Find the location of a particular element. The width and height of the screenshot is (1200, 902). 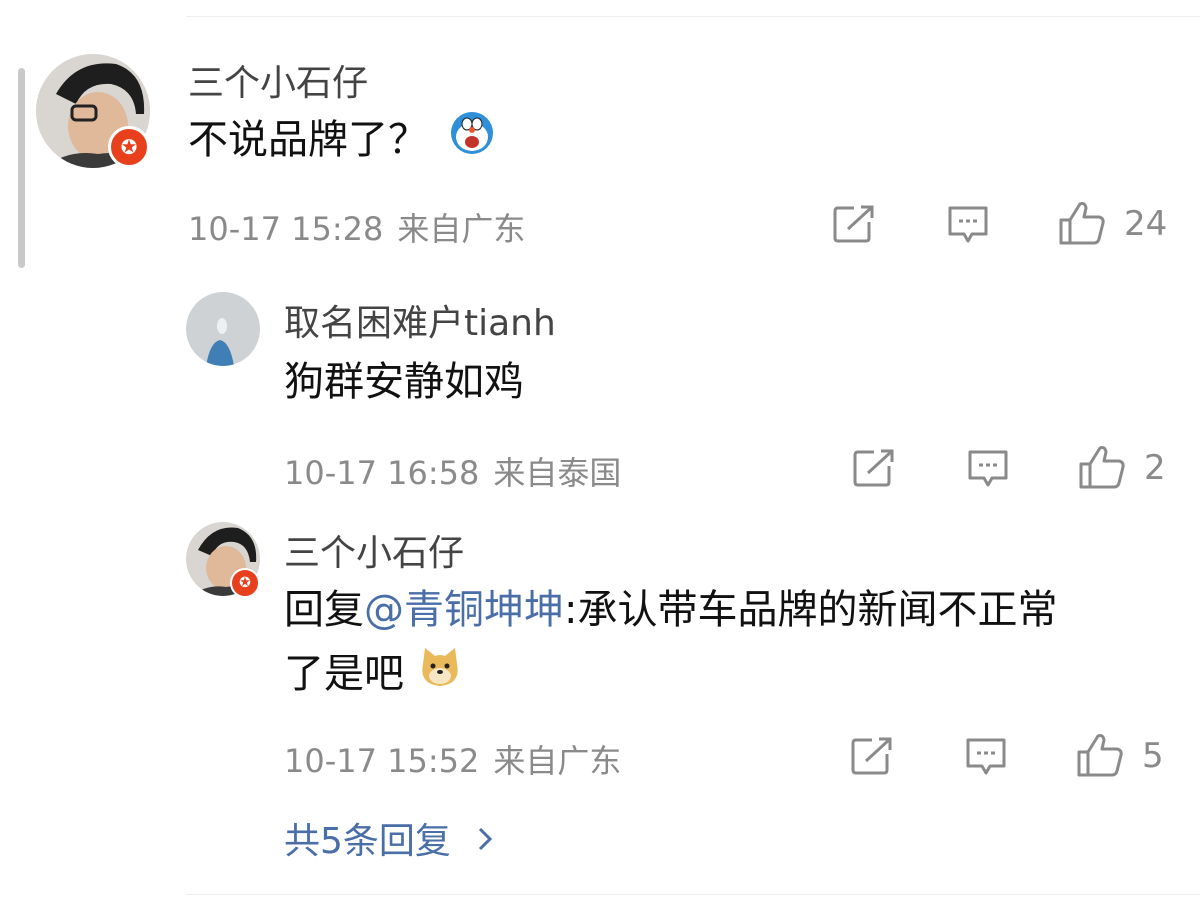

reply-time: 10-17 15:52 is located at coordinates (382, 761).